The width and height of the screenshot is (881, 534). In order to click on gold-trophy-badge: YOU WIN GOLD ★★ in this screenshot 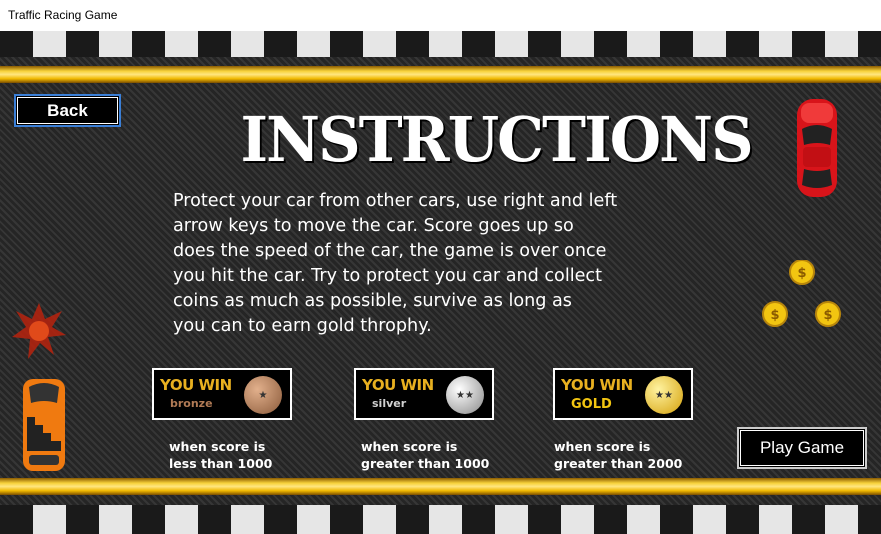, I will do `click(623, 394)`.